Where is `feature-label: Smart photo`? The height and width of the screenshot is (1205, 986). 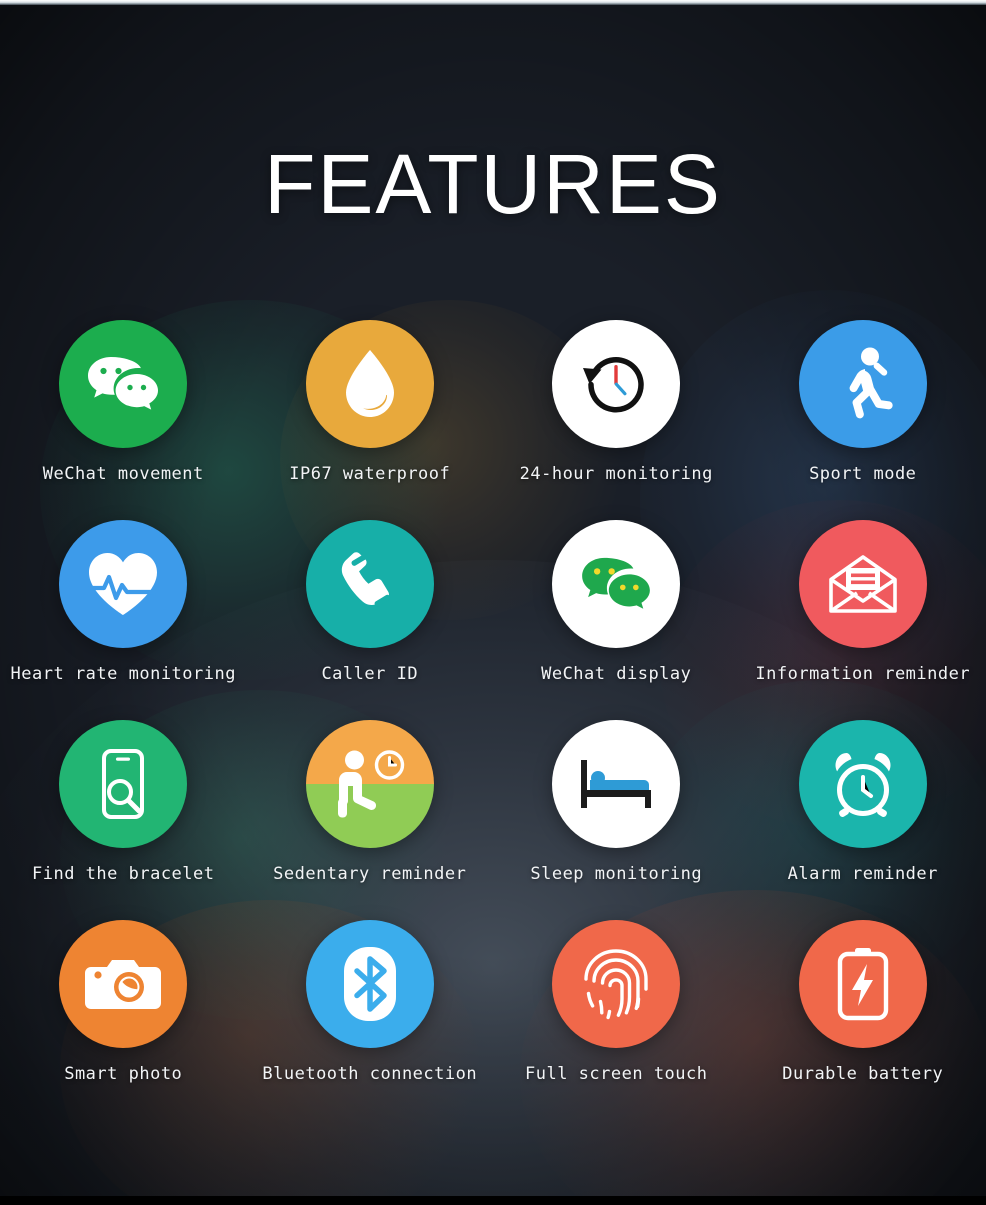
feature-label: Smart photo is located at coordinates (123, 1074).